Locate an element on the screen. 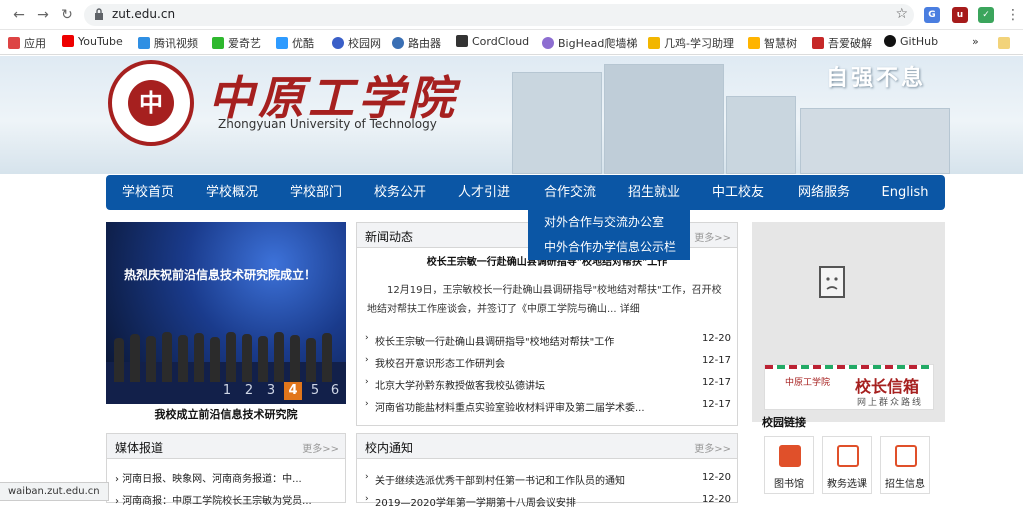  nav-recruitment: 人才引进 is located at coordinates (484, 192).